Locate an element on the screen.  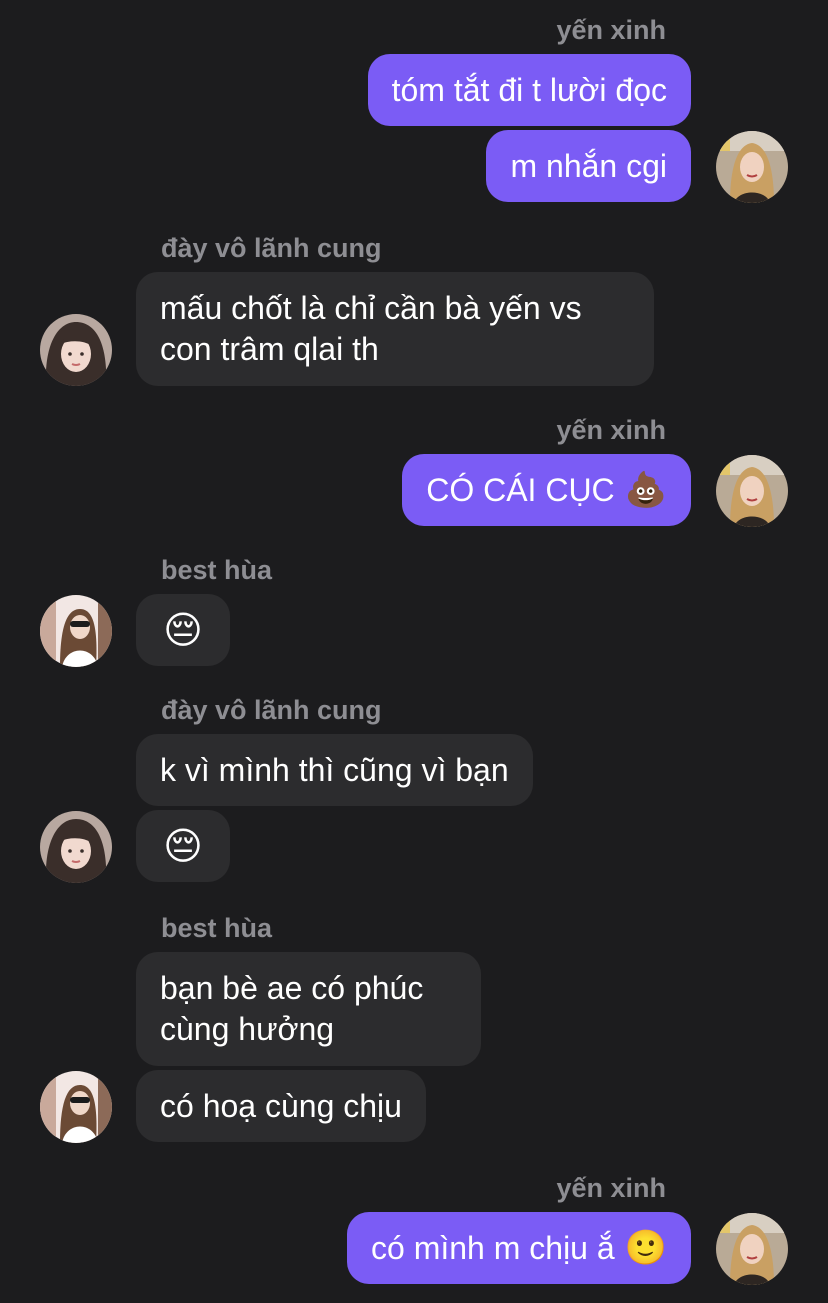
message-text: k vì mình thì cũng vì bạn is located at coordinates (334, 769).